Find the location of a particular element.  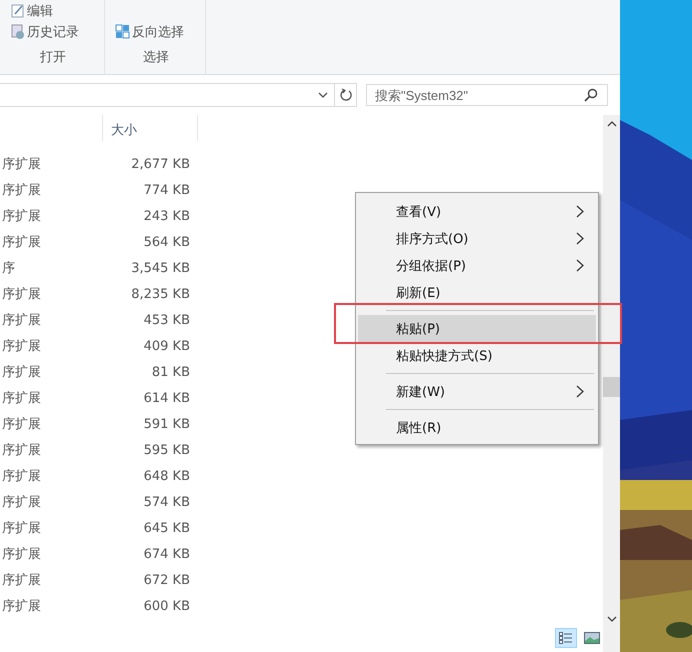

table-cell-text: 243 KB is located at coordinates (166, 216).